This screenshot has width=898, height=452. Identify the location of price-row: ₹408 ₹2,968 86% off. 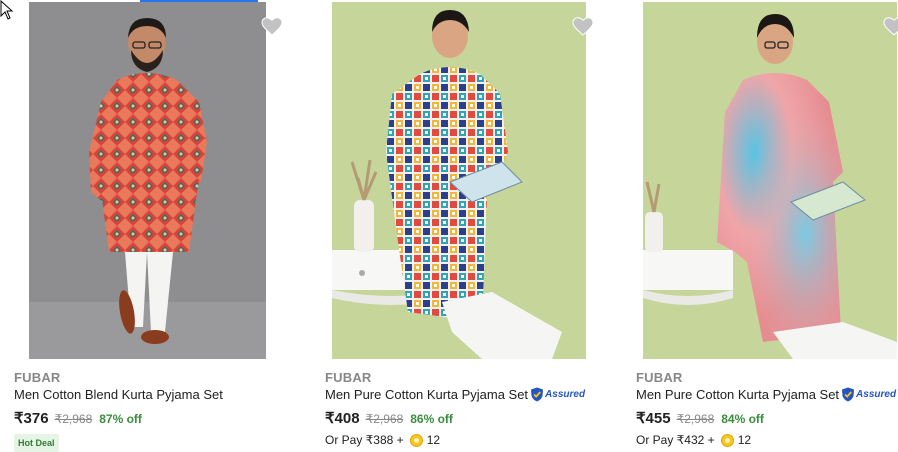
(389, 418).